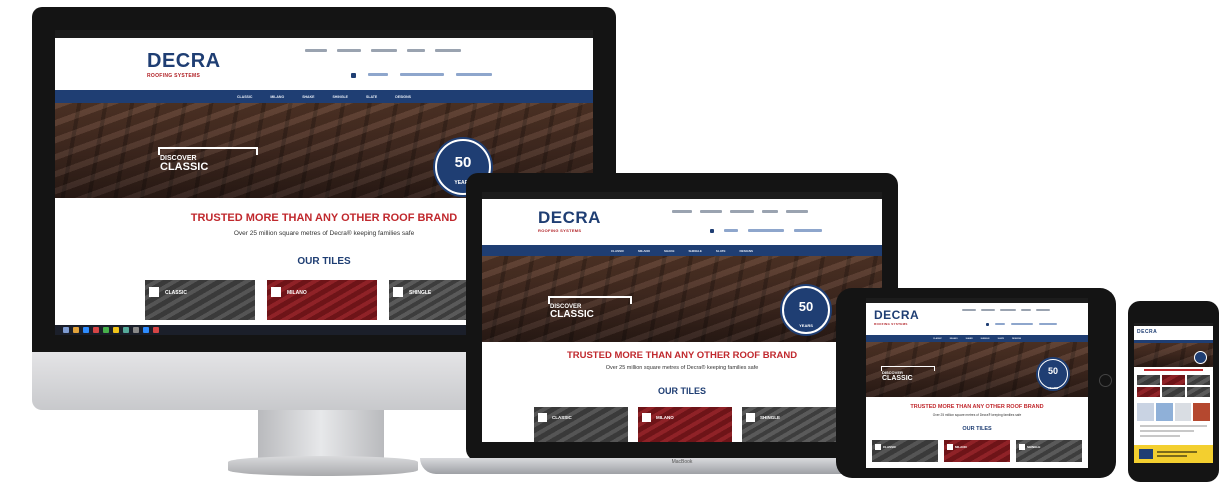  Describe the element at coordinates (323, 466) in the screenshot. I see `monitor-base` at that location.